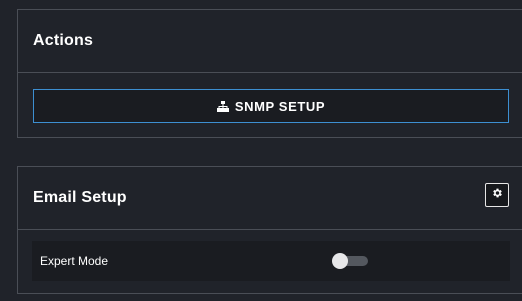 Image resolution: width=522 pixels, height=301 pixels. Describe the element at coordinates (271, 261) in the screenshot. I see `expert-mode-row: Expert Mode` at that location.